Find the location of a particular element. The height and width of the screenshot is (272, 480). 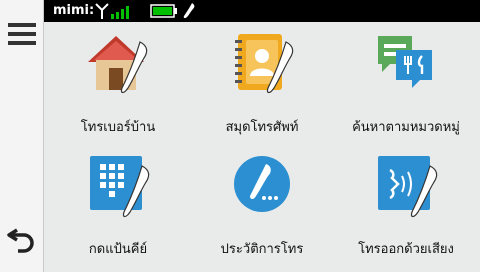

tile-home-phone: โทรเบอร์บ้าน is located at coordinates (118, 83).